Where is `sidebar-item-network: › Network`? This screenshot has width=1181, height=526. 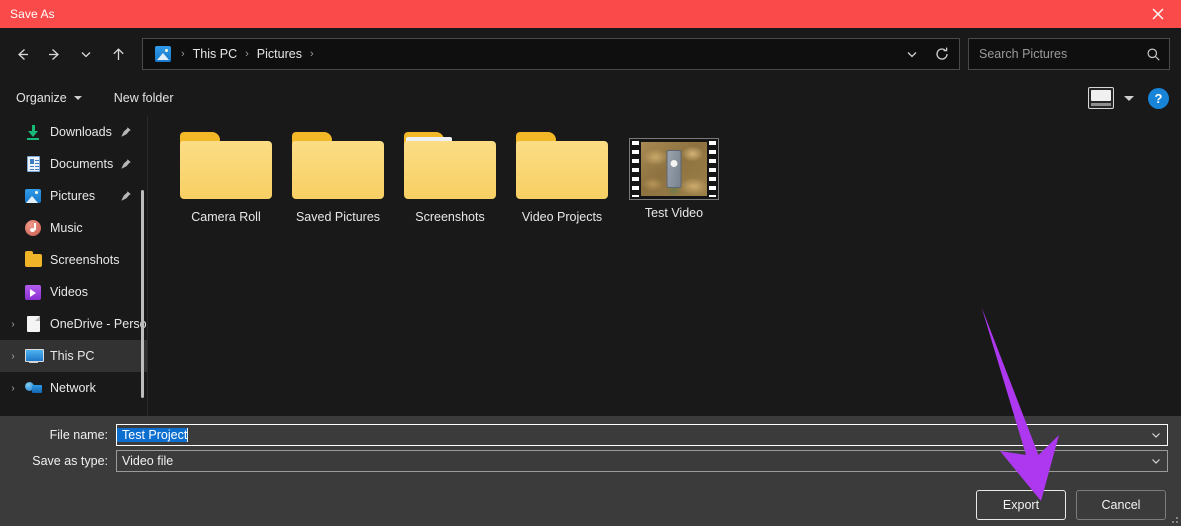 sidebar-item-network: › Network is located at coordinates (74, 388).